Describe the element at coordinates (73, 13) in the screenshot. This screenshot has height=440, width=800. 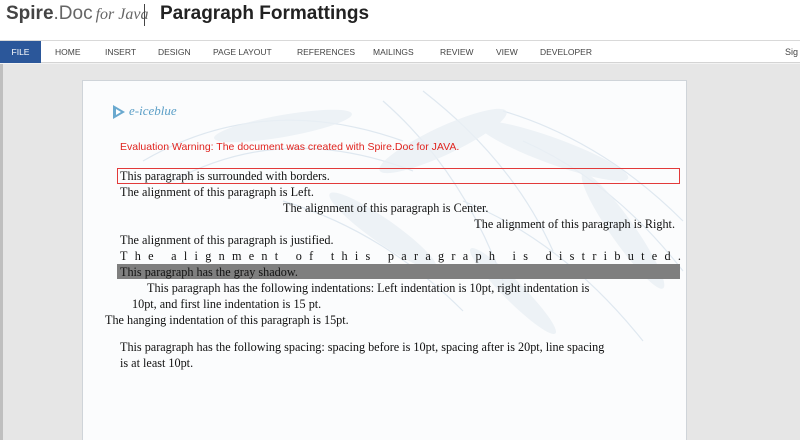
I see `brand-suffix: .Doc` at that location.